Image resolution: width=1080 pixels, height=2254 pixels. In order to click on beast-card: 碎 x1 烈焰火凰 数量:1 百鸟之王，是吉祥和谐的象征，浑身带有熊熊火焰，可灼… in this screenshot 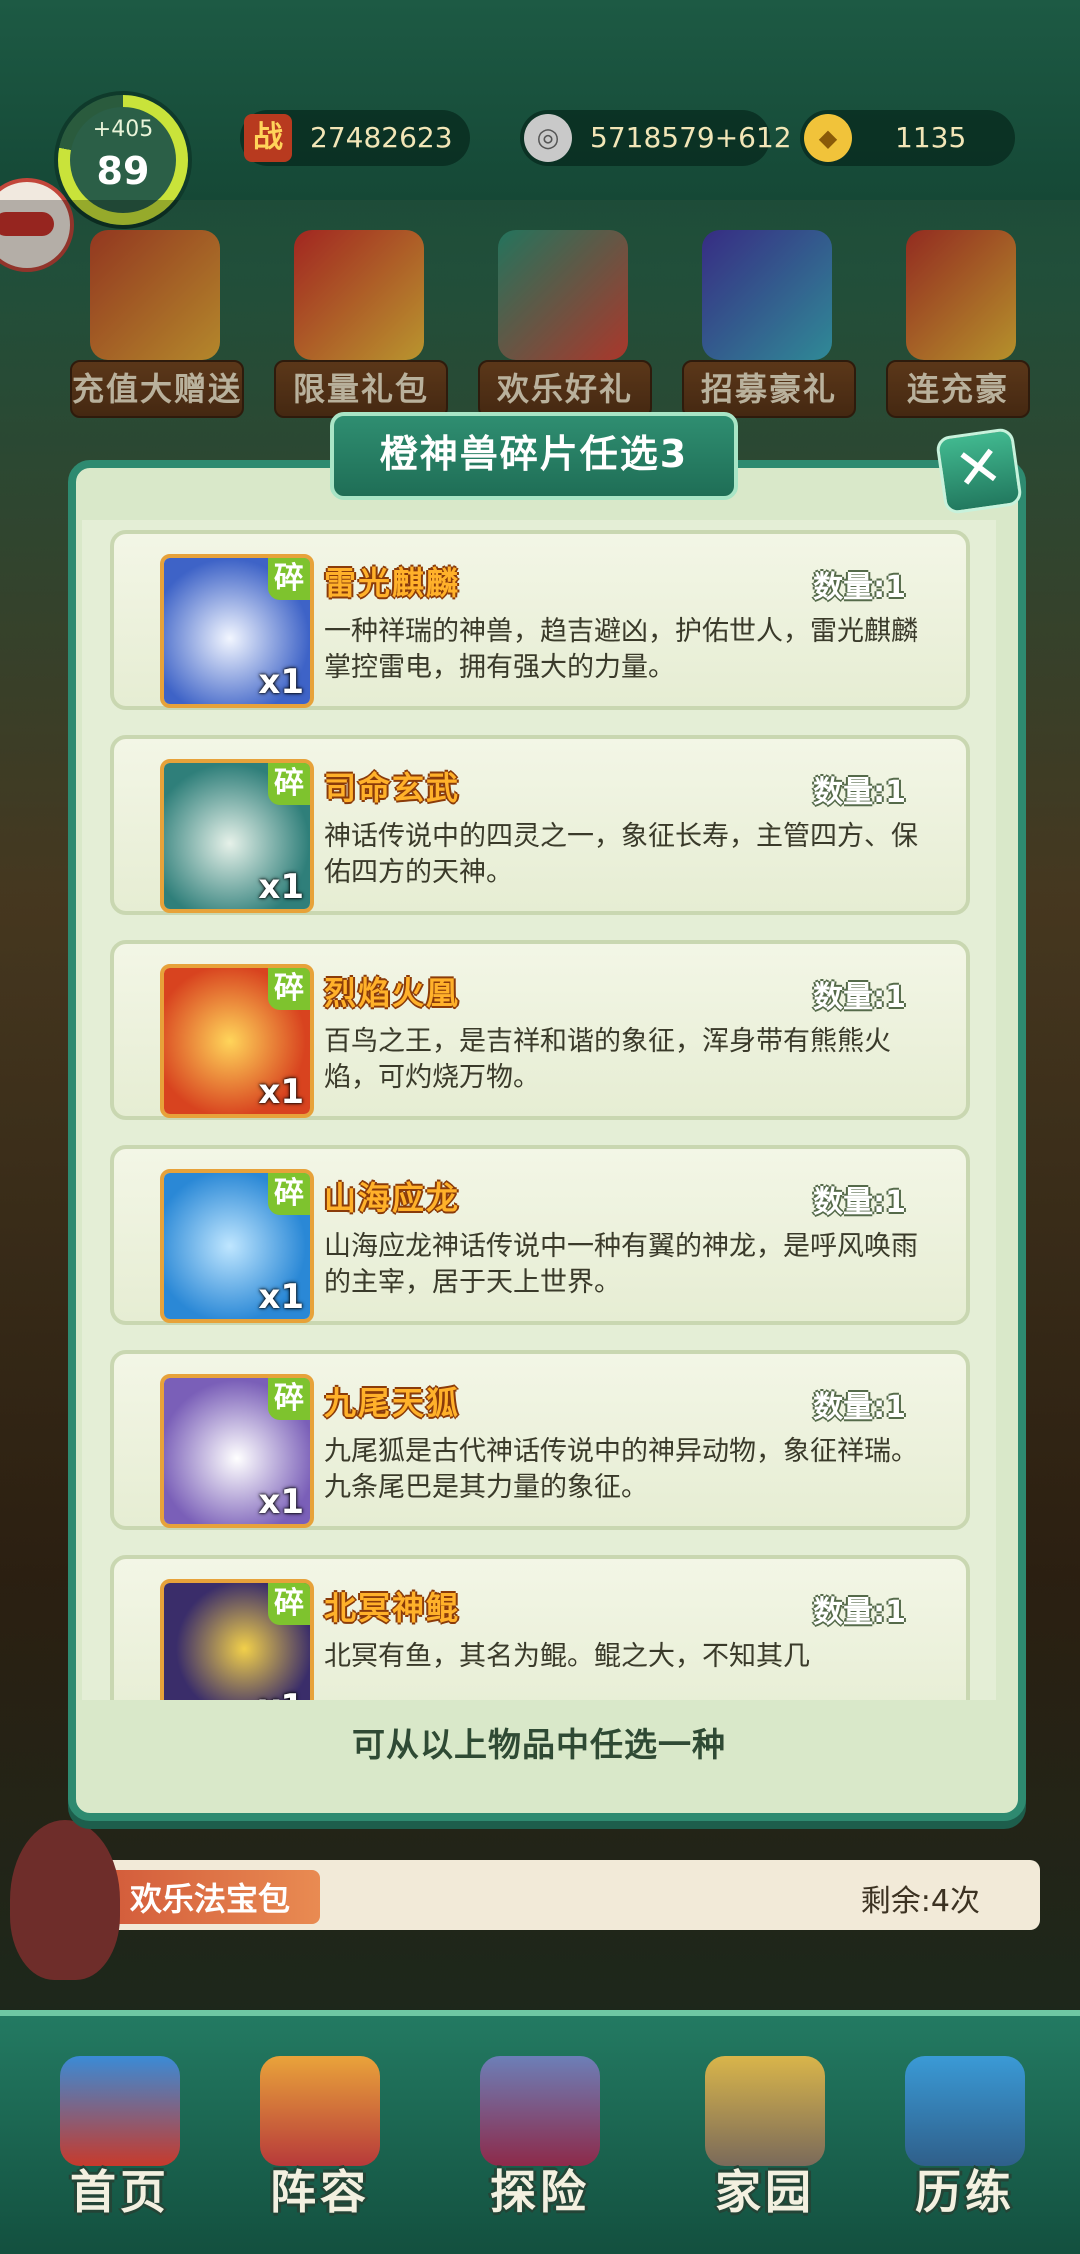, I will do `click(540, 1030)`.